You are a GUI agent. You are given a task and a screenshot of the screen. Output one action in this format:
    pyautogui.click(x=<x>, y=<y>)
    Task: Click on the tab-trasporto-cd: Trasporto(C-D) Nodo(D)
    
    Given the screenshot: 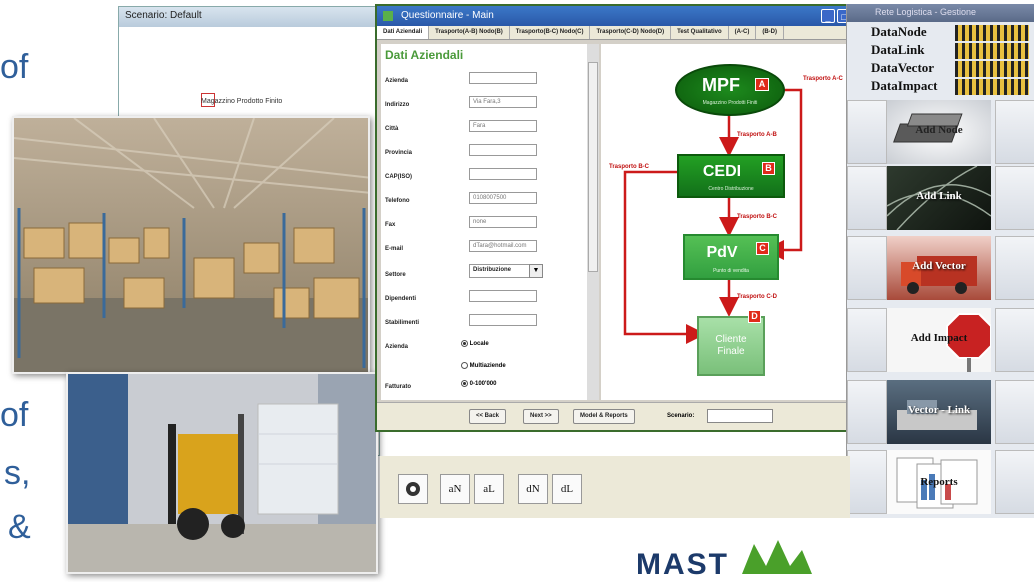 What is the action you would take?
    pyautogui.click(x=631, y=32)
    